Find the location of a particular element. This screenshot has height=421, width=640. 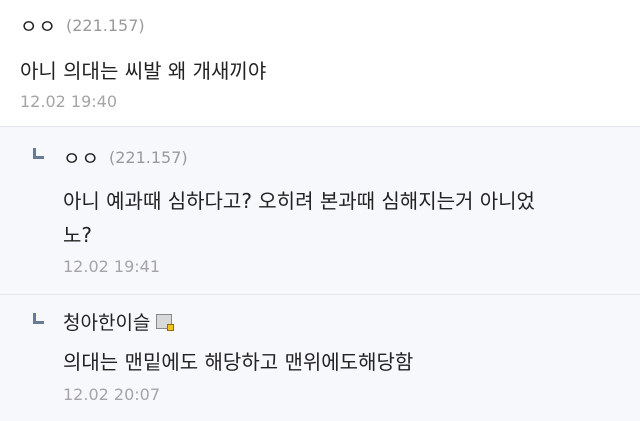

reply-author: 청아한이슬 is located at coordinates (119, 321).